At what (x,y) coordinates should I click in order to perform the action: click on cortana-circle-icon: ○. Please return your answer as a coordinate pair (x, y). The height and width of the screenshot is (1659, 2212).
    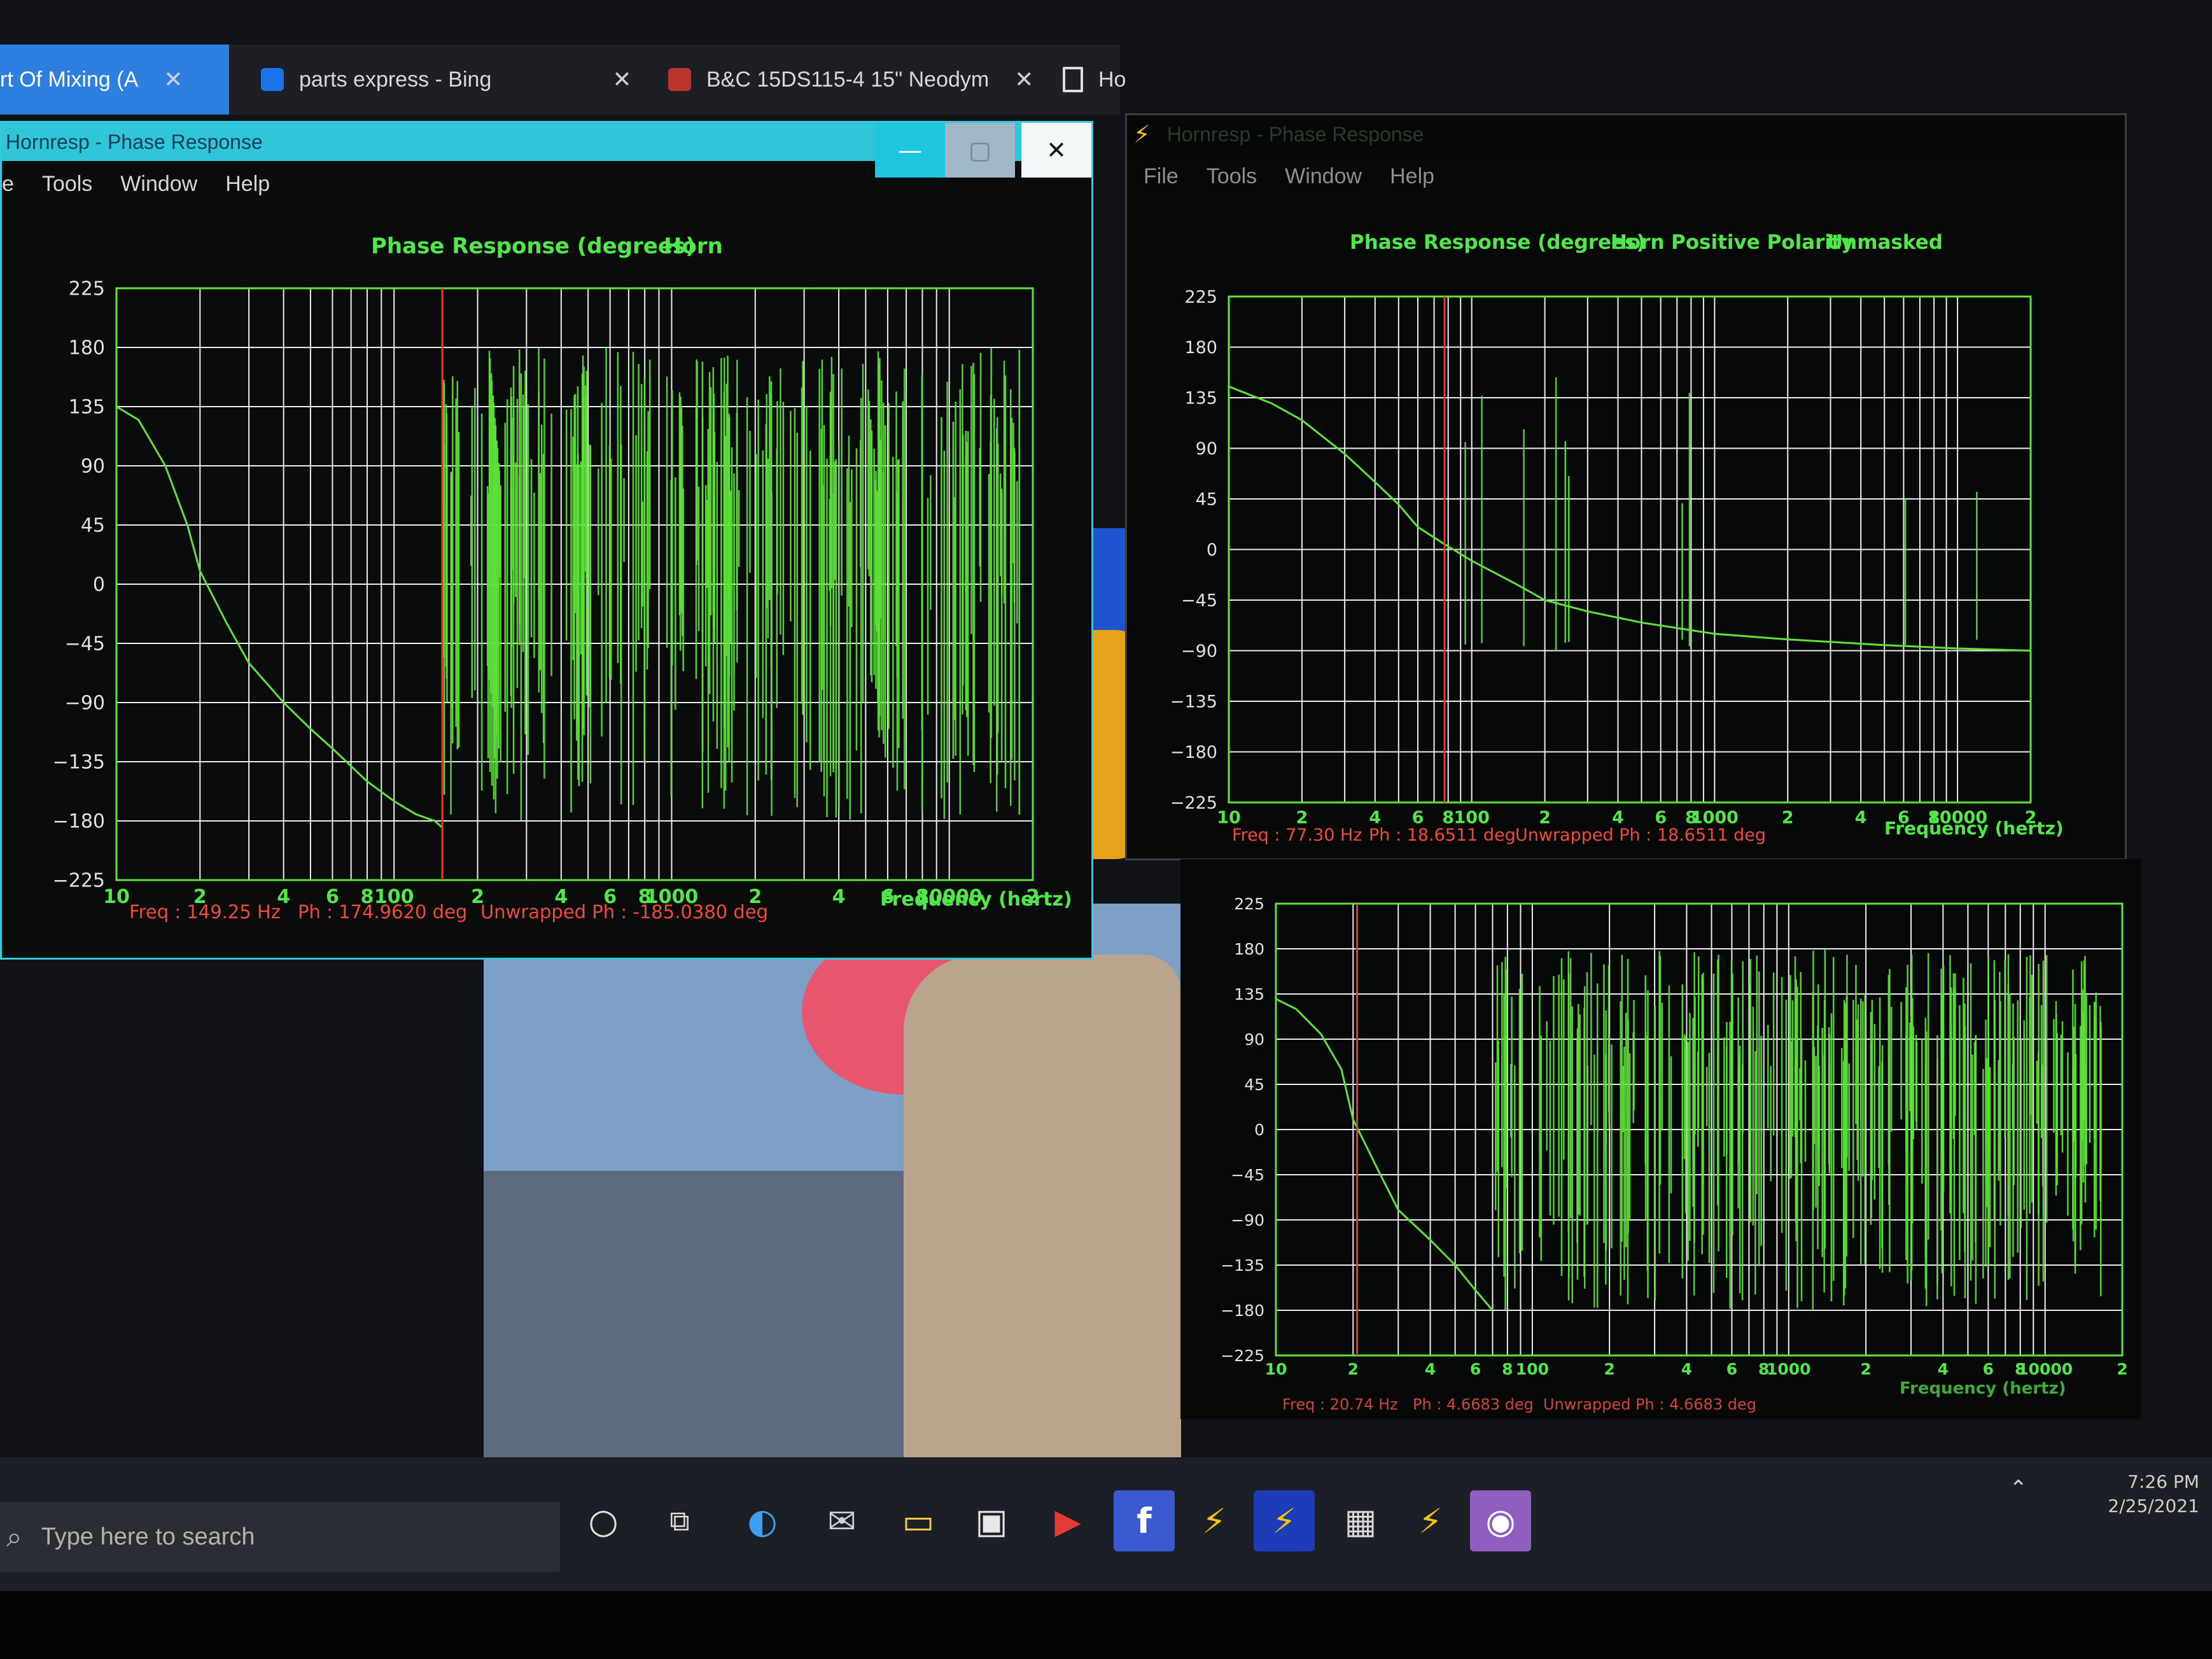
    Looking at the image, I should click on (603, 1520).